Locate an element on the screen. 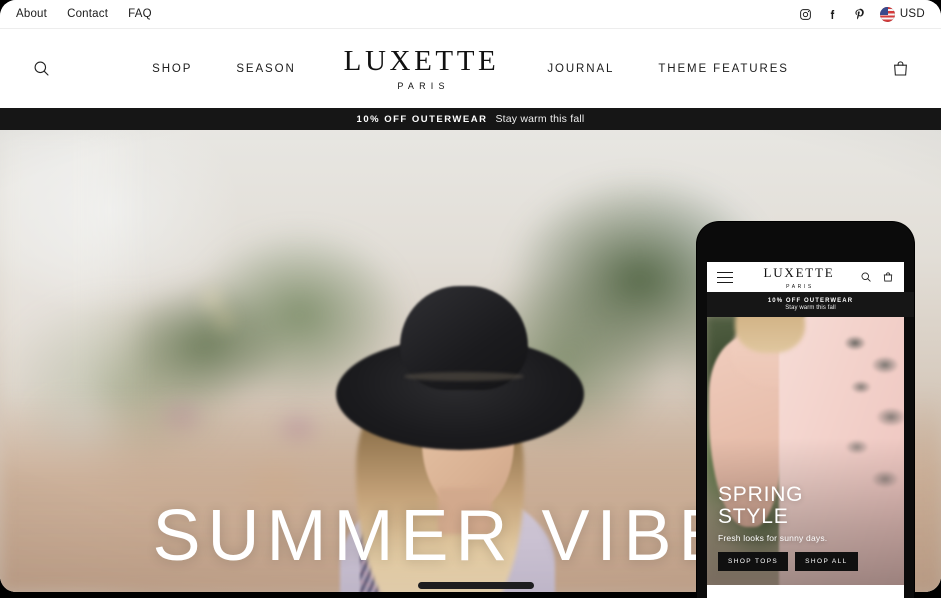  mobile-hero-title-line2: STYLE is located at coordinates (753, 516).